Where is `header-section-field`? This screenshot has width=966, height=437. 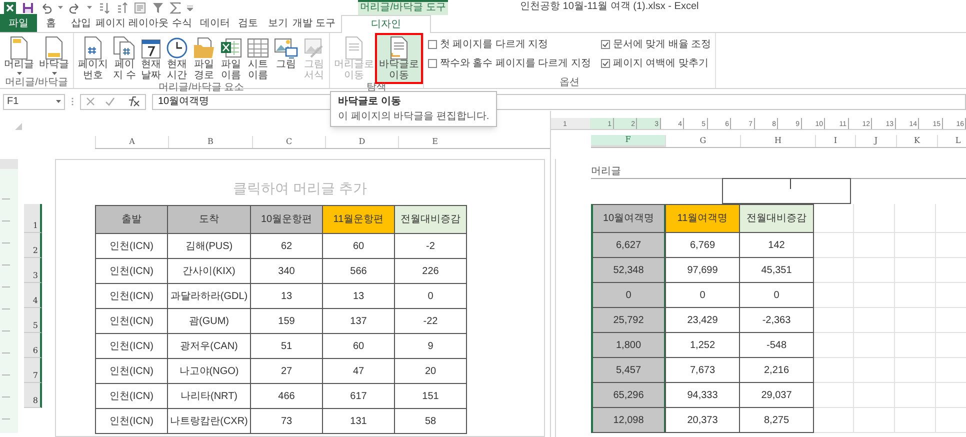
header-section-field is located at coordinates (787, 191).